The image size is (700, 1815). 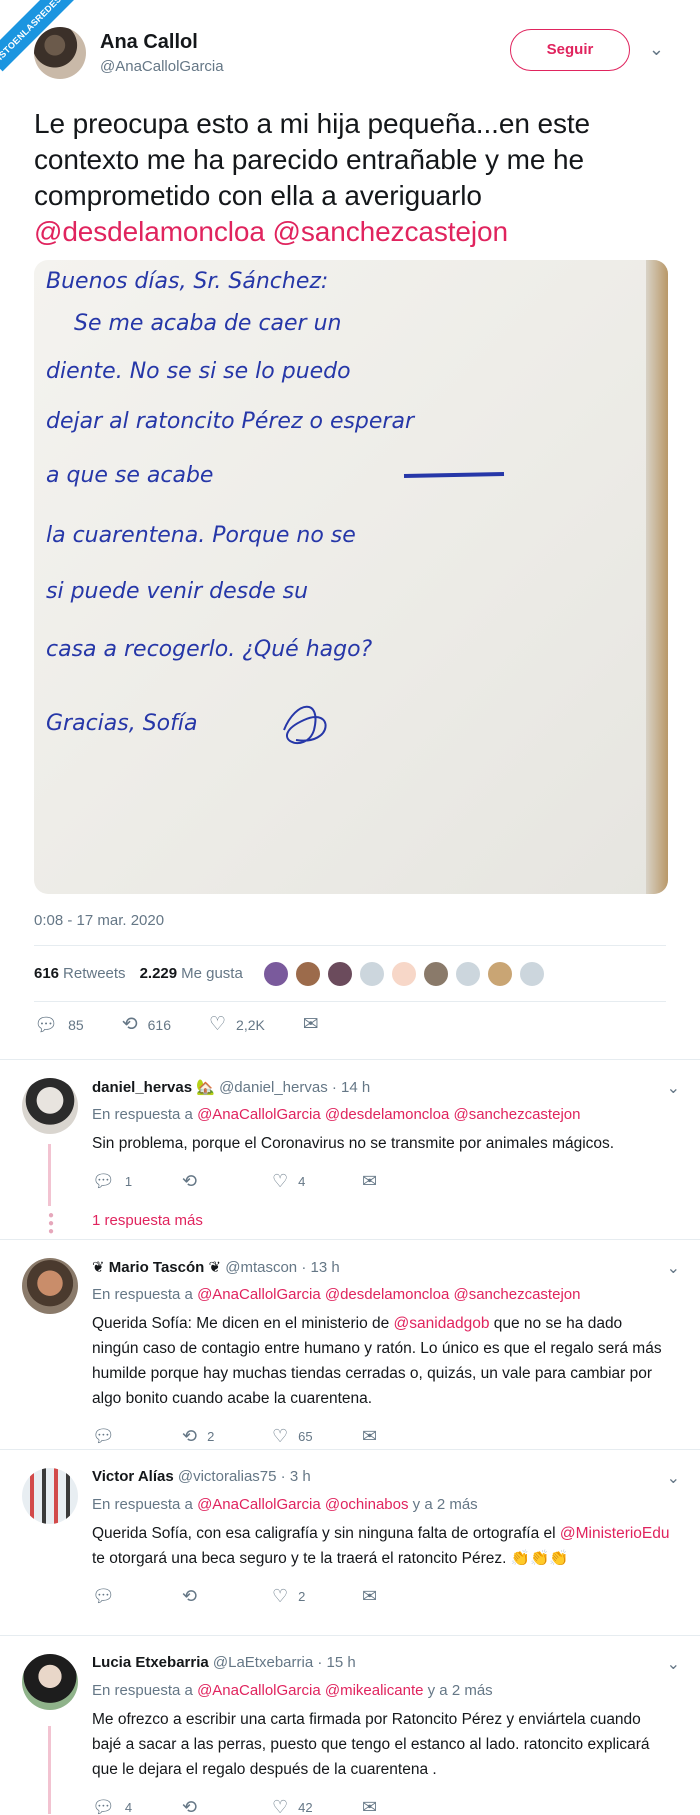 I want to click on reply-time: · 14 h, so click(x=351, y=1087).